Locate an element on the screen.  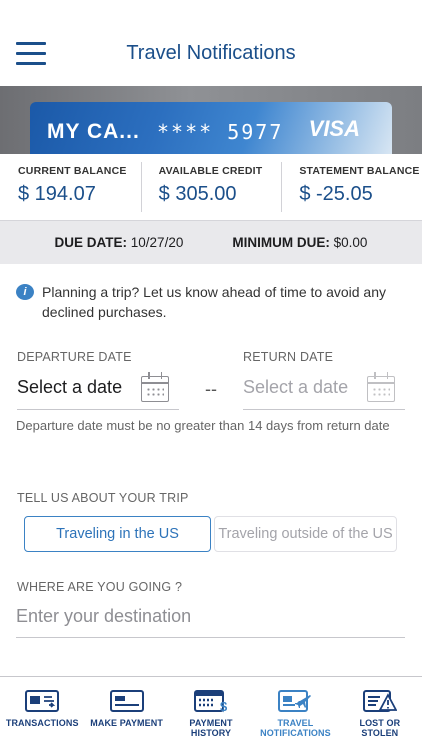
transactions-icon is located at coordinates (42, 701).